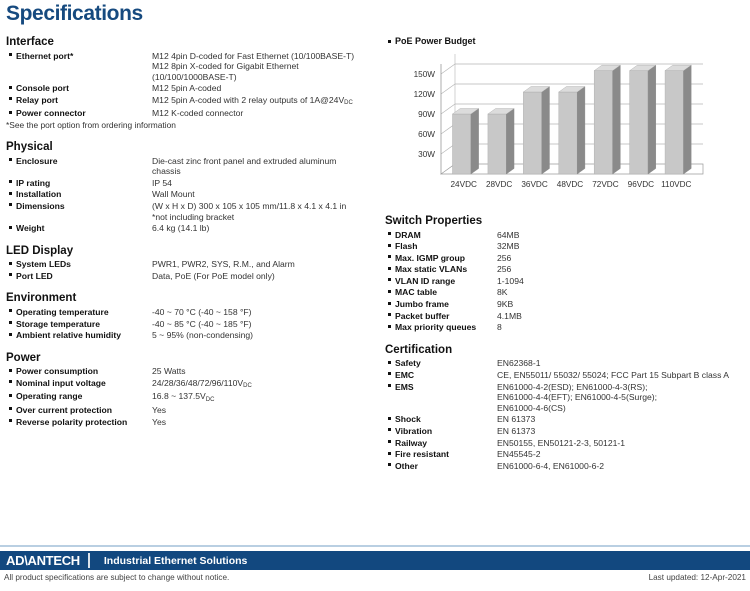 Image resolution: width=750 pixels, height=591 pixels. I want to click on spec-value: 4.1MB, so click(509, 315).